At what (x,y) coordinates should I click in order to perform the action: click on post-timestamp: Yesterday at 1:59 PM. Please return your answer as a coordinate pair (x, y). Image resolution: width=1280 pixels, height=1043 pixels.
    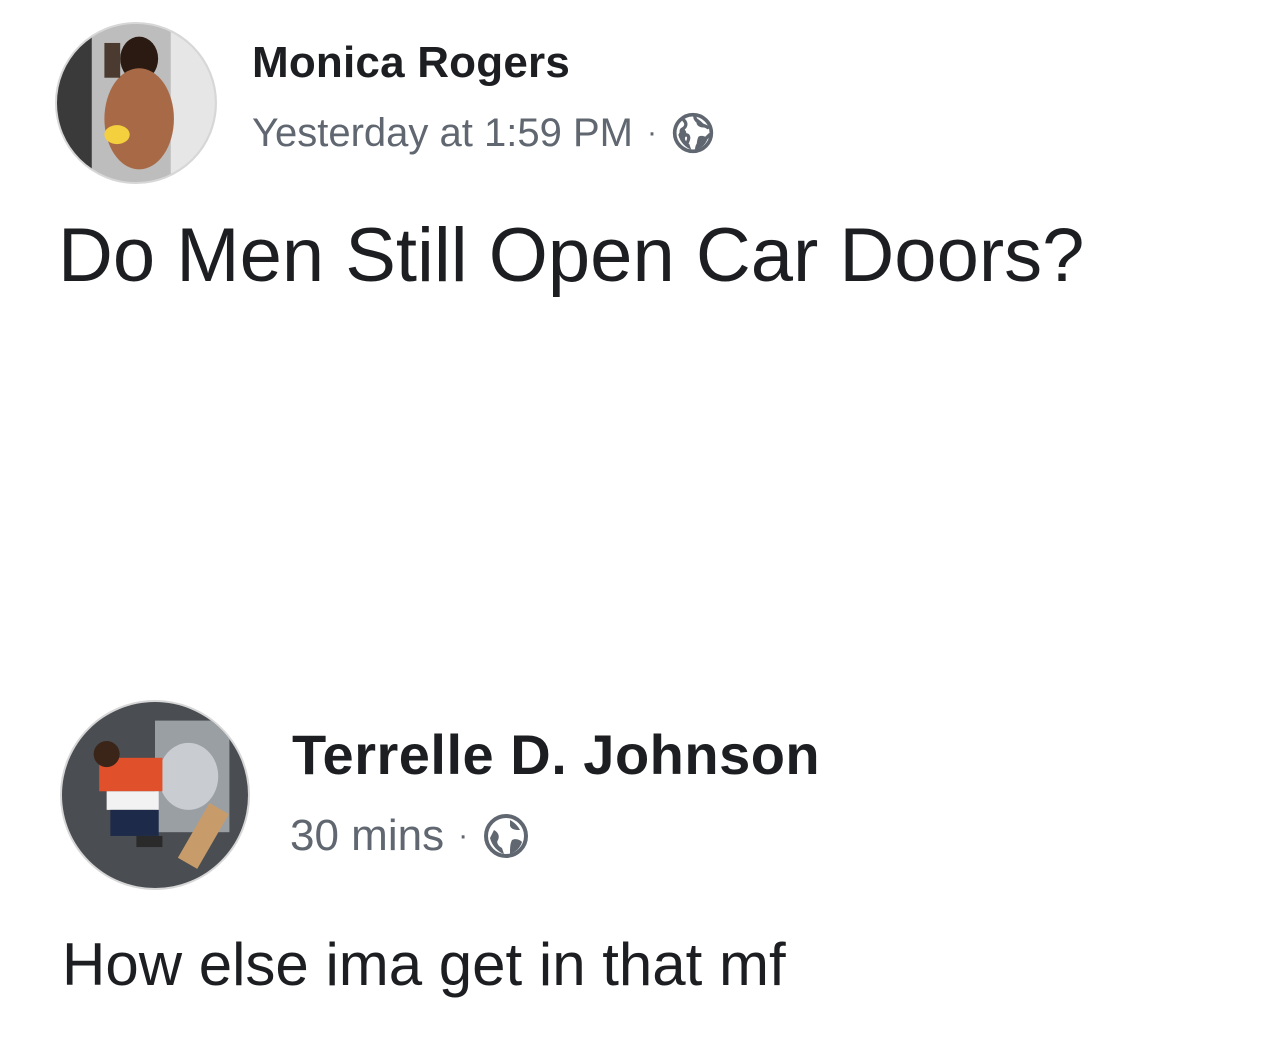
    Looking at the image, I should click on (442, 133).